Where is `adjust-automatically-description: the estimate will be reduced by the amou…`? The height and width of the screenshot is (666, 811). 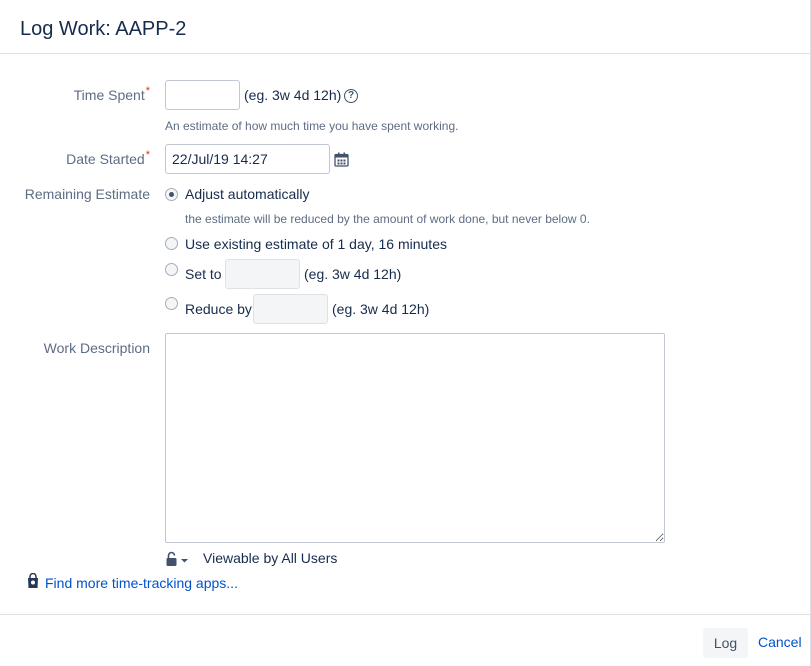
adjust-automatically-description: the estimate will be reduced by the amou… is located at coordinates (387, 219).